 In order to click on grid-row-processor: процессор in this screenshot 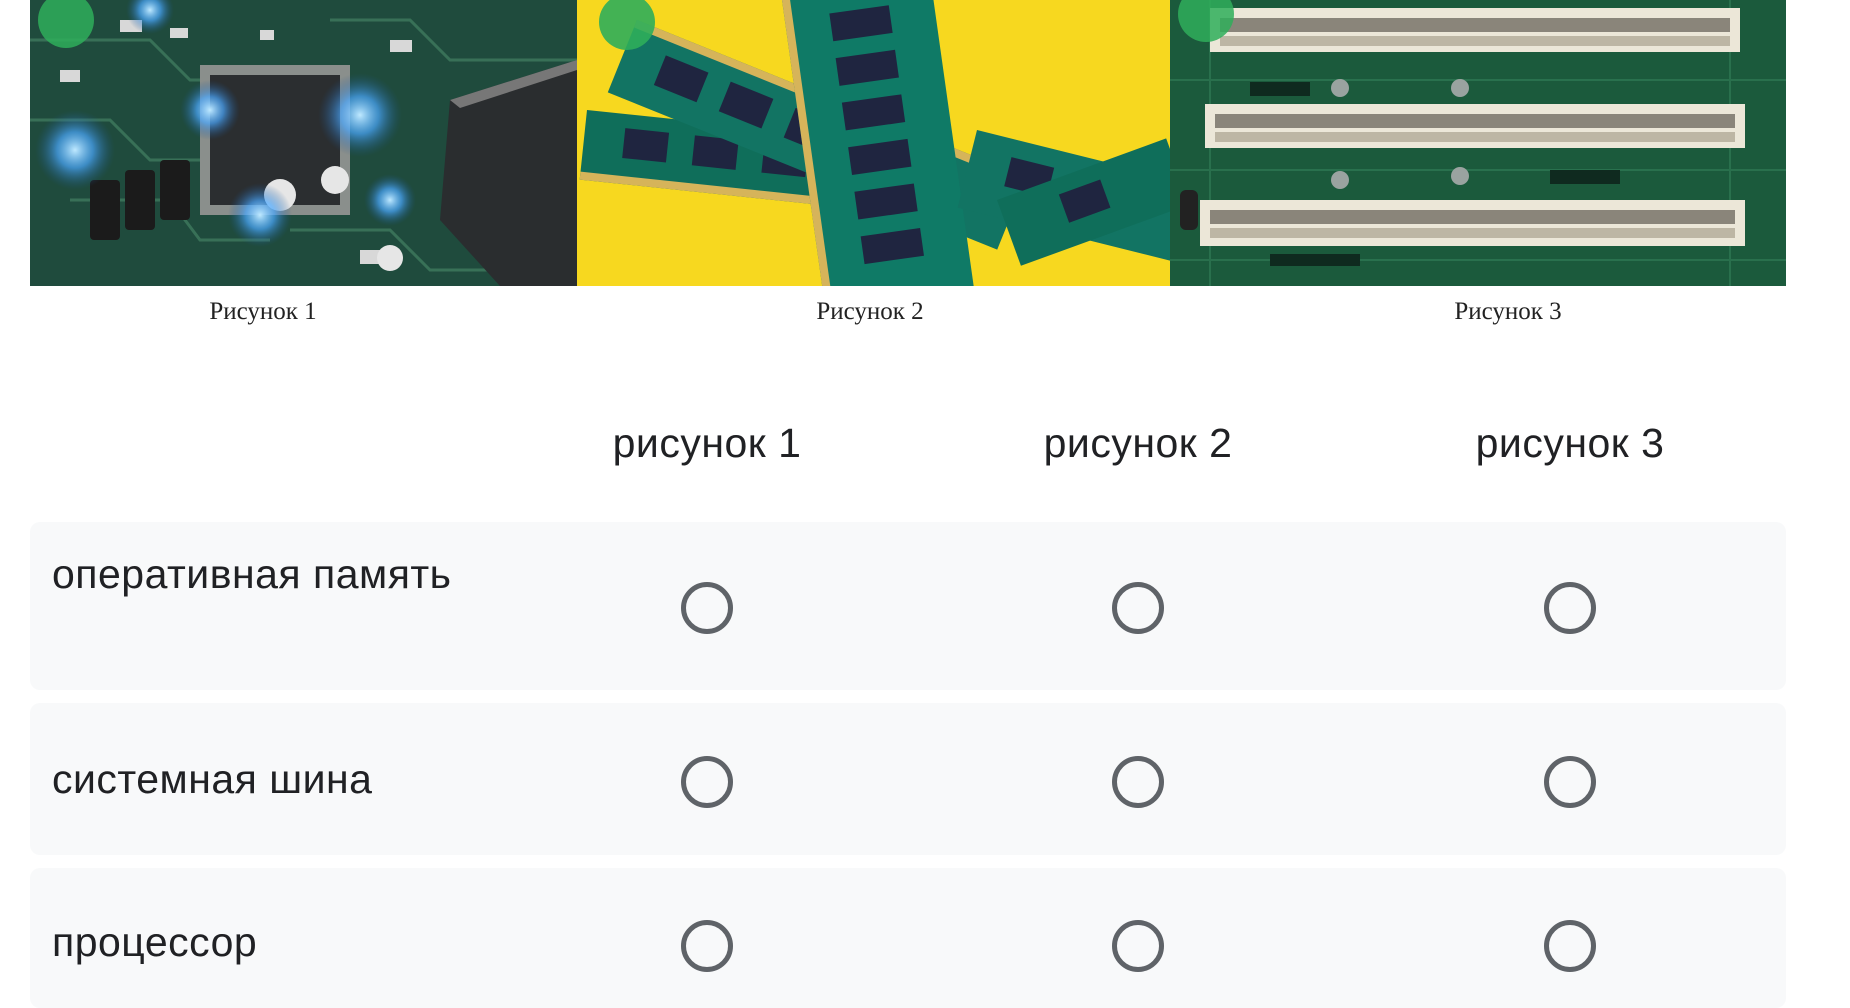, I will do `click(908, 938)`.